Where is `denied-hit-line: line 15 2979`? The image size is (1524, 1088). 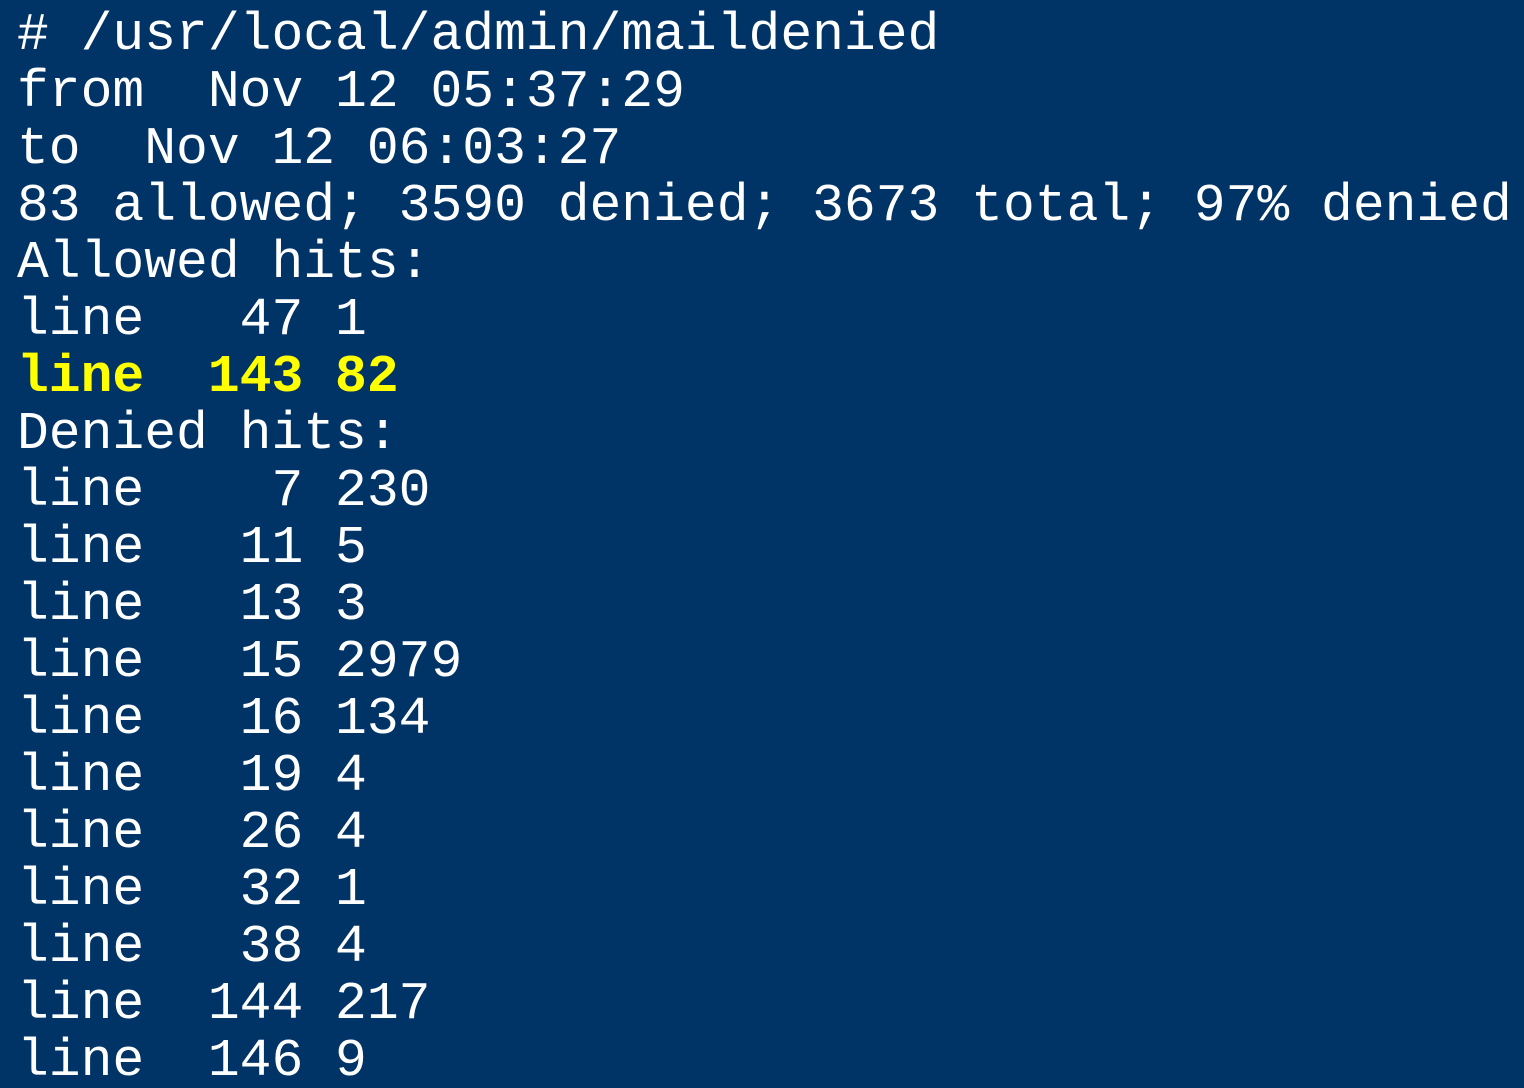
denied-hit-line: line 15 2979 is located at coordinates (240, 662).